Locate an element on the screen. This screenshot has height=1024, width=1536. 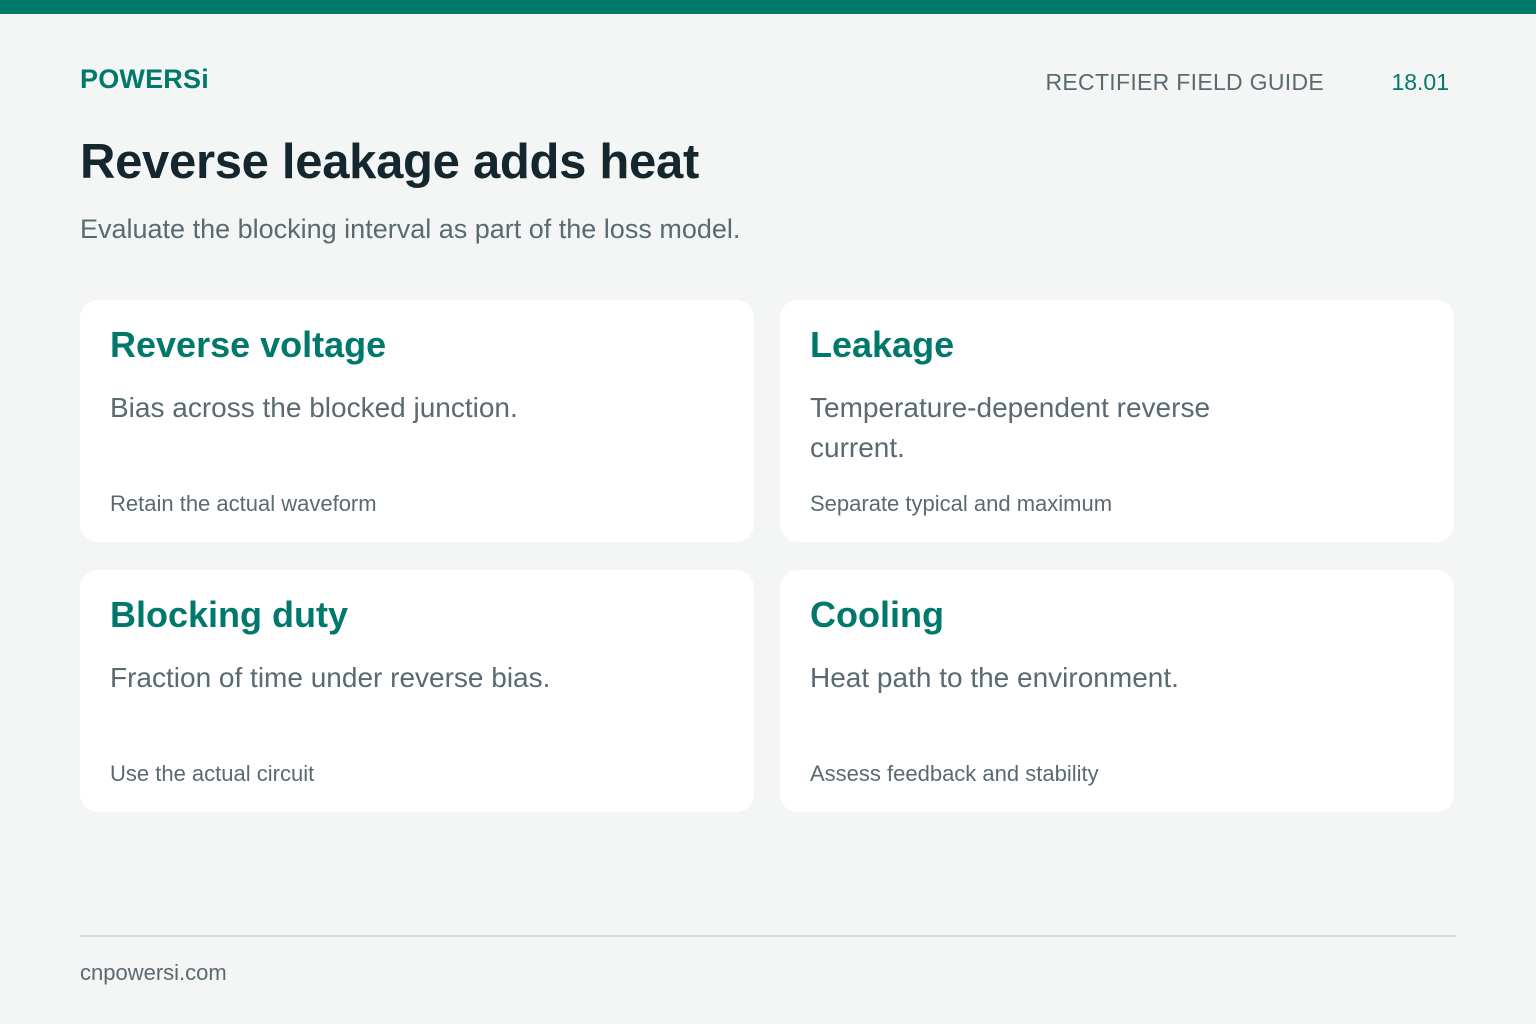
card-note: Separate typical and maximum is located at coordinates (961, 503).